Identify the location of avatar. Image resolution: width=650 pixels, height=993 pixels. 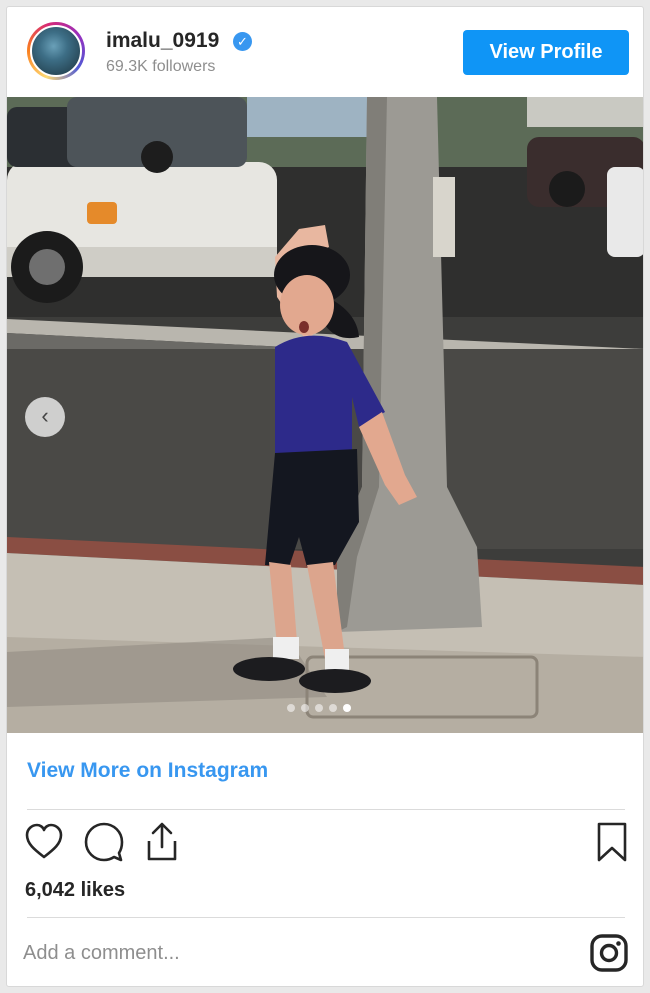
(56, 51).